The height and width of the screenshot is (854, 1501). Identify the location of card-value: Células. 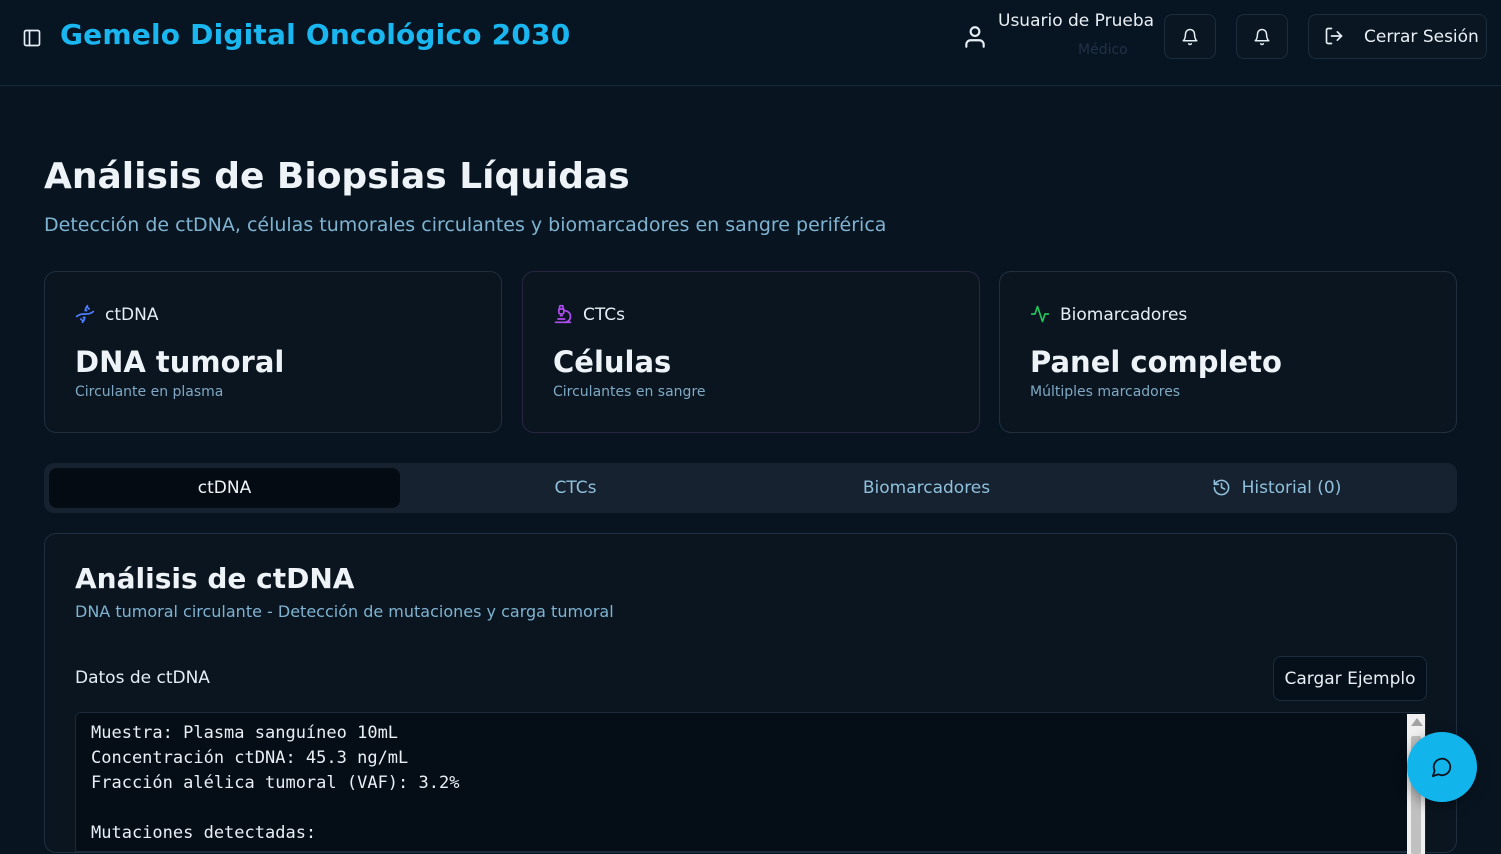
(612, 362).